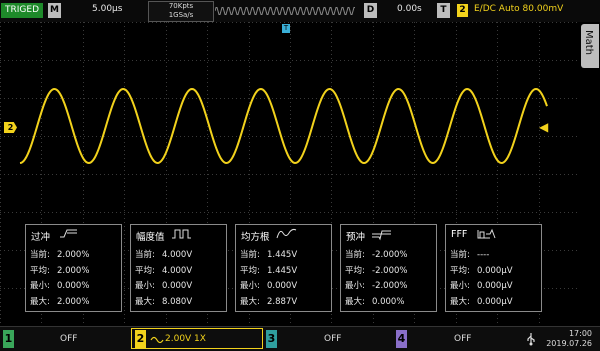  Describe the element at coordinates (68, 233) in the screenshot. I see `overshoot-icon` at that location.